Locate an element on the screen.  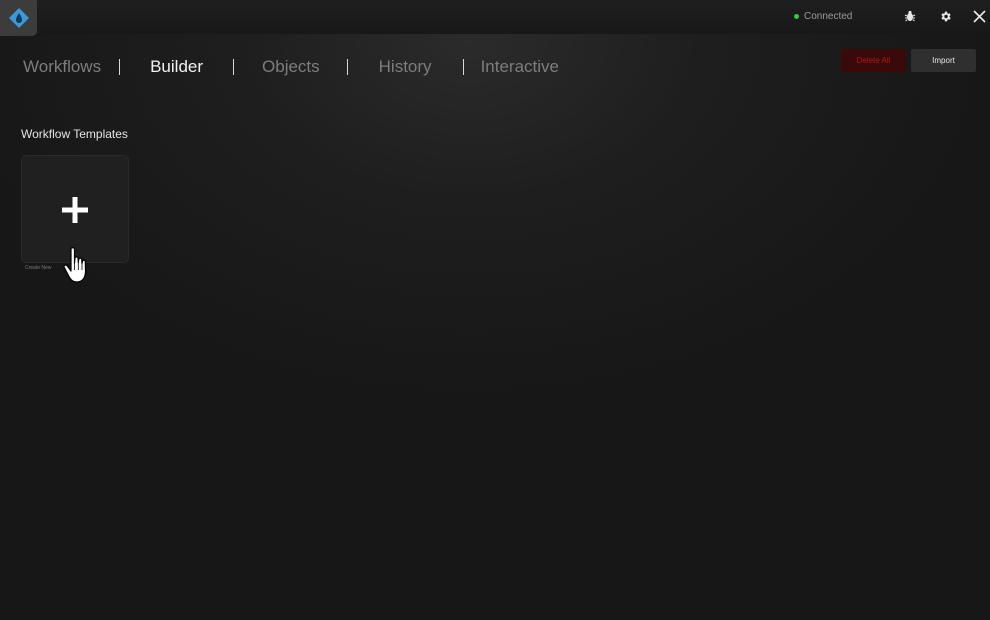
delete-all-button: Delete All is located at coordinates (873, 60).